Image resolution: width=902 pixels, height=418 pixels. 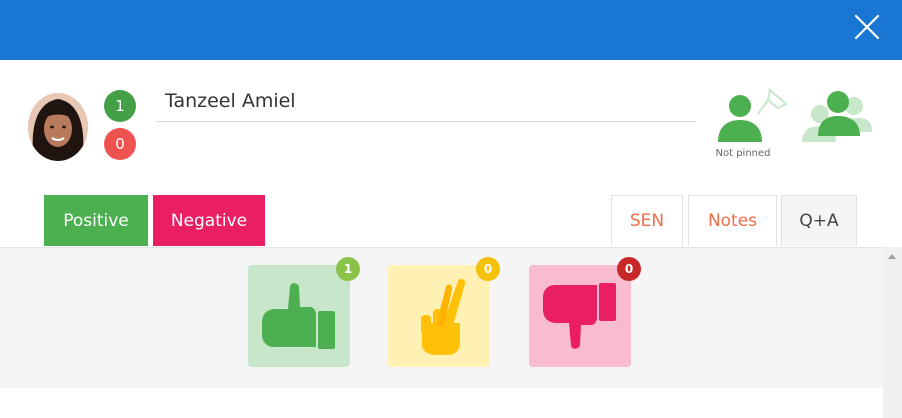 I want to click on thumbs-up-icon, so click(x=298, y=316).